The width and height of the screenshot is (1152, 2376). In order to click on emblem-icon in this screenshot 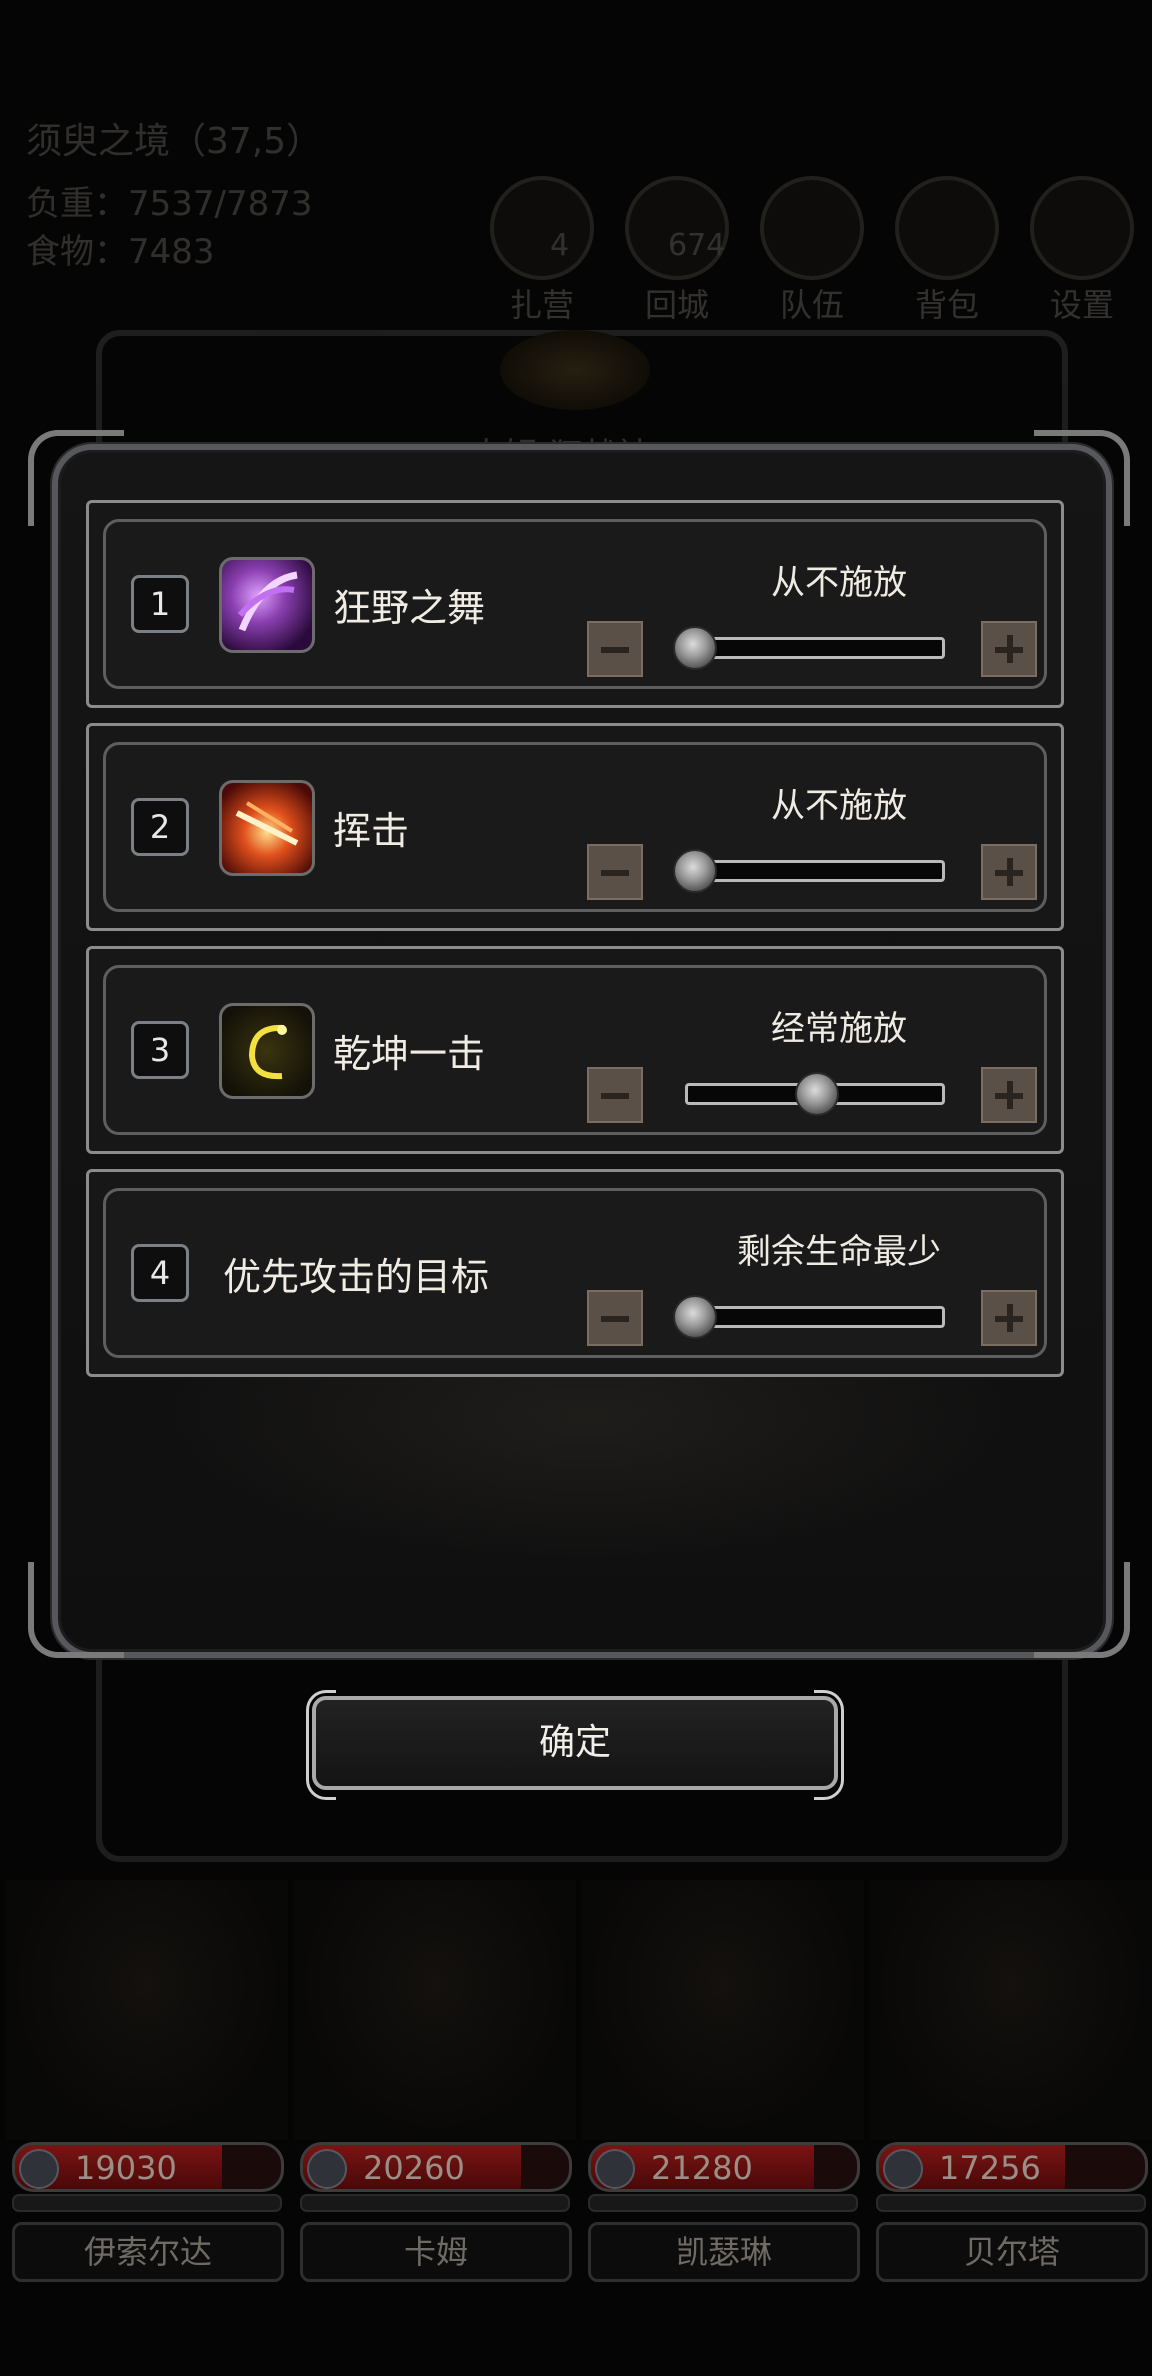, I will do `click(575, 370)`.